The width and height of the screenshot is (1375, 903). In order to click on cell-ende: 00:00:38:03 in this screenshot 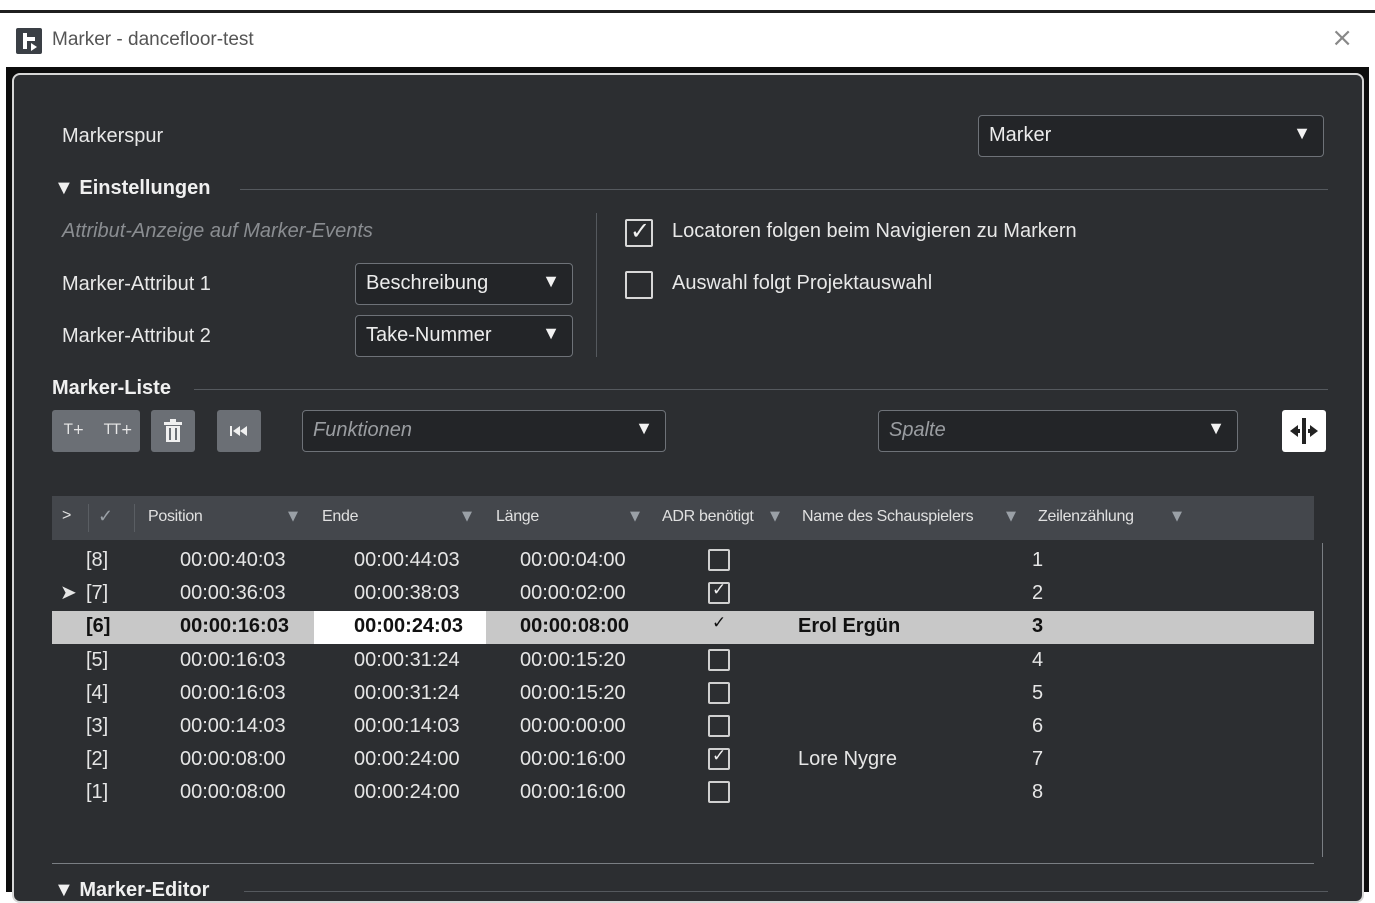, I will do `click(407, 593)`.